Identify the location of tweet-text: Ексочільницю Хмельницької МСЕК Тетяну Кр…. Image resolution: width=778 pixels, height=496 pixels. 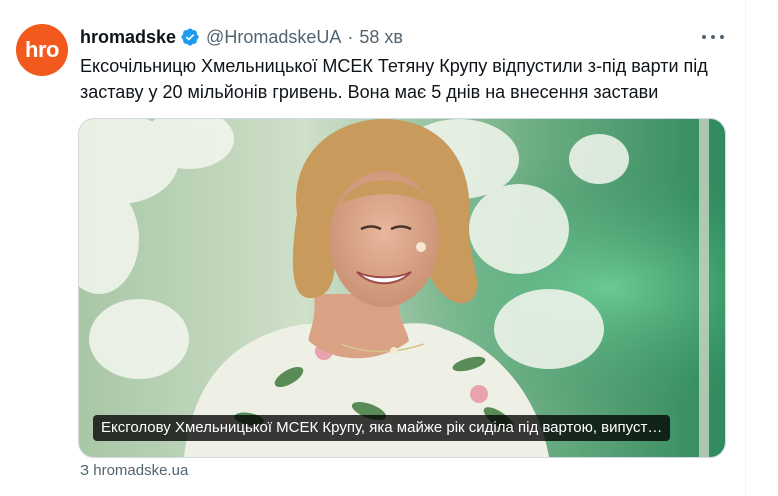
(394, 79).